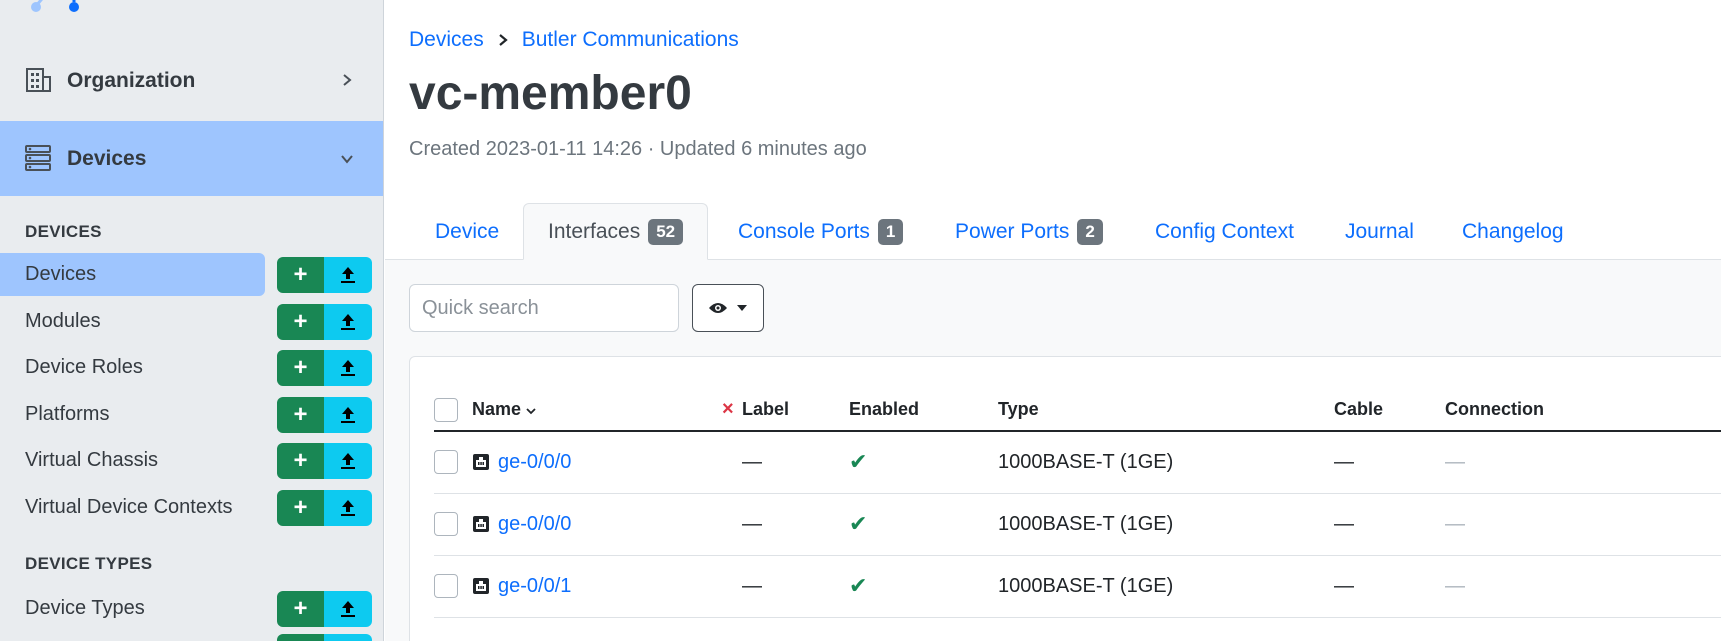 The image size is (1721, 641). What do you see at coordinates (1379, 231) in the screenshot?
I see `tab-journal: Journal` at bounding box center [1379, 231].